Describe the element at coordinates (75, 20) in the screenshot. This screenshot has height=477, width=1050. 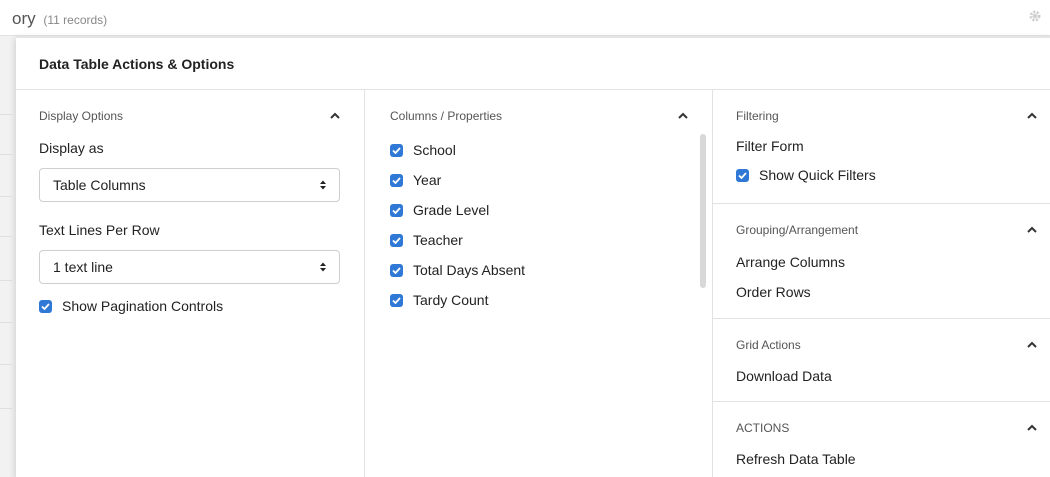
I see `record-count: (11 records)` at that location.